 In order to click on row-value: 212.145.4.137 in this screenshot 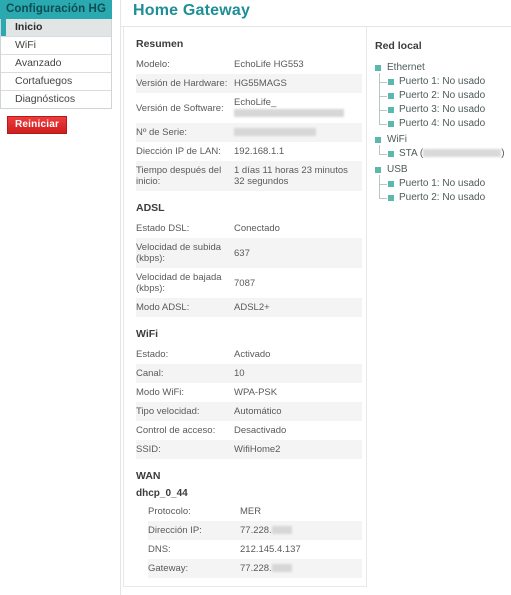, I will do `click(270, 549)`.